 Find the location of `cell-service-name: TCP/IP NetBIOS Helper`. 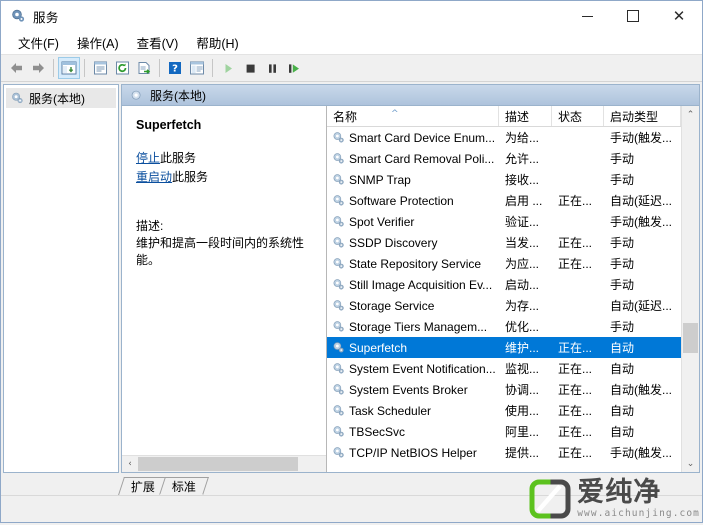

cell-service-name: TCP/IP NetBIOS Helper is located at coordinates (413, 453).